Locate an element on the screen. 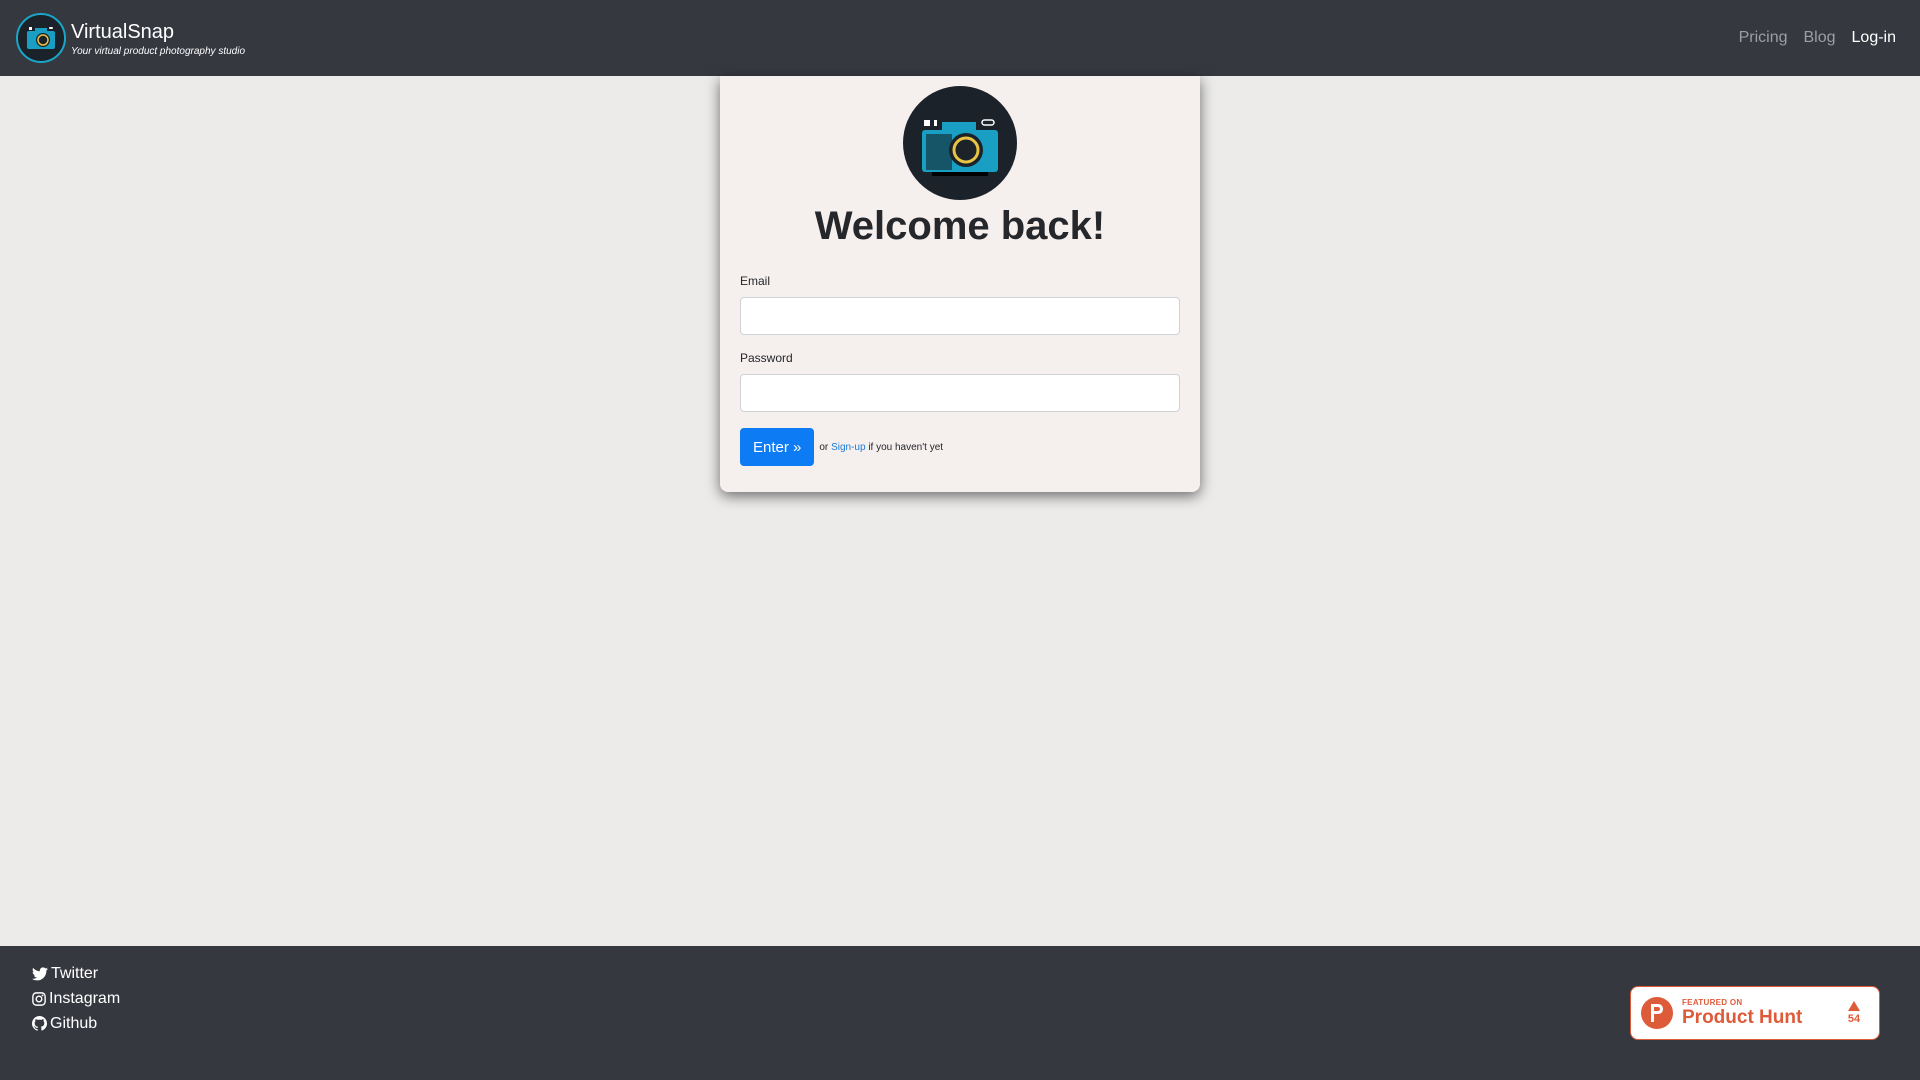 This screenshot has width=1920, height=1080. brand-title: VirtualSnap is located at coordinates (158, 32).